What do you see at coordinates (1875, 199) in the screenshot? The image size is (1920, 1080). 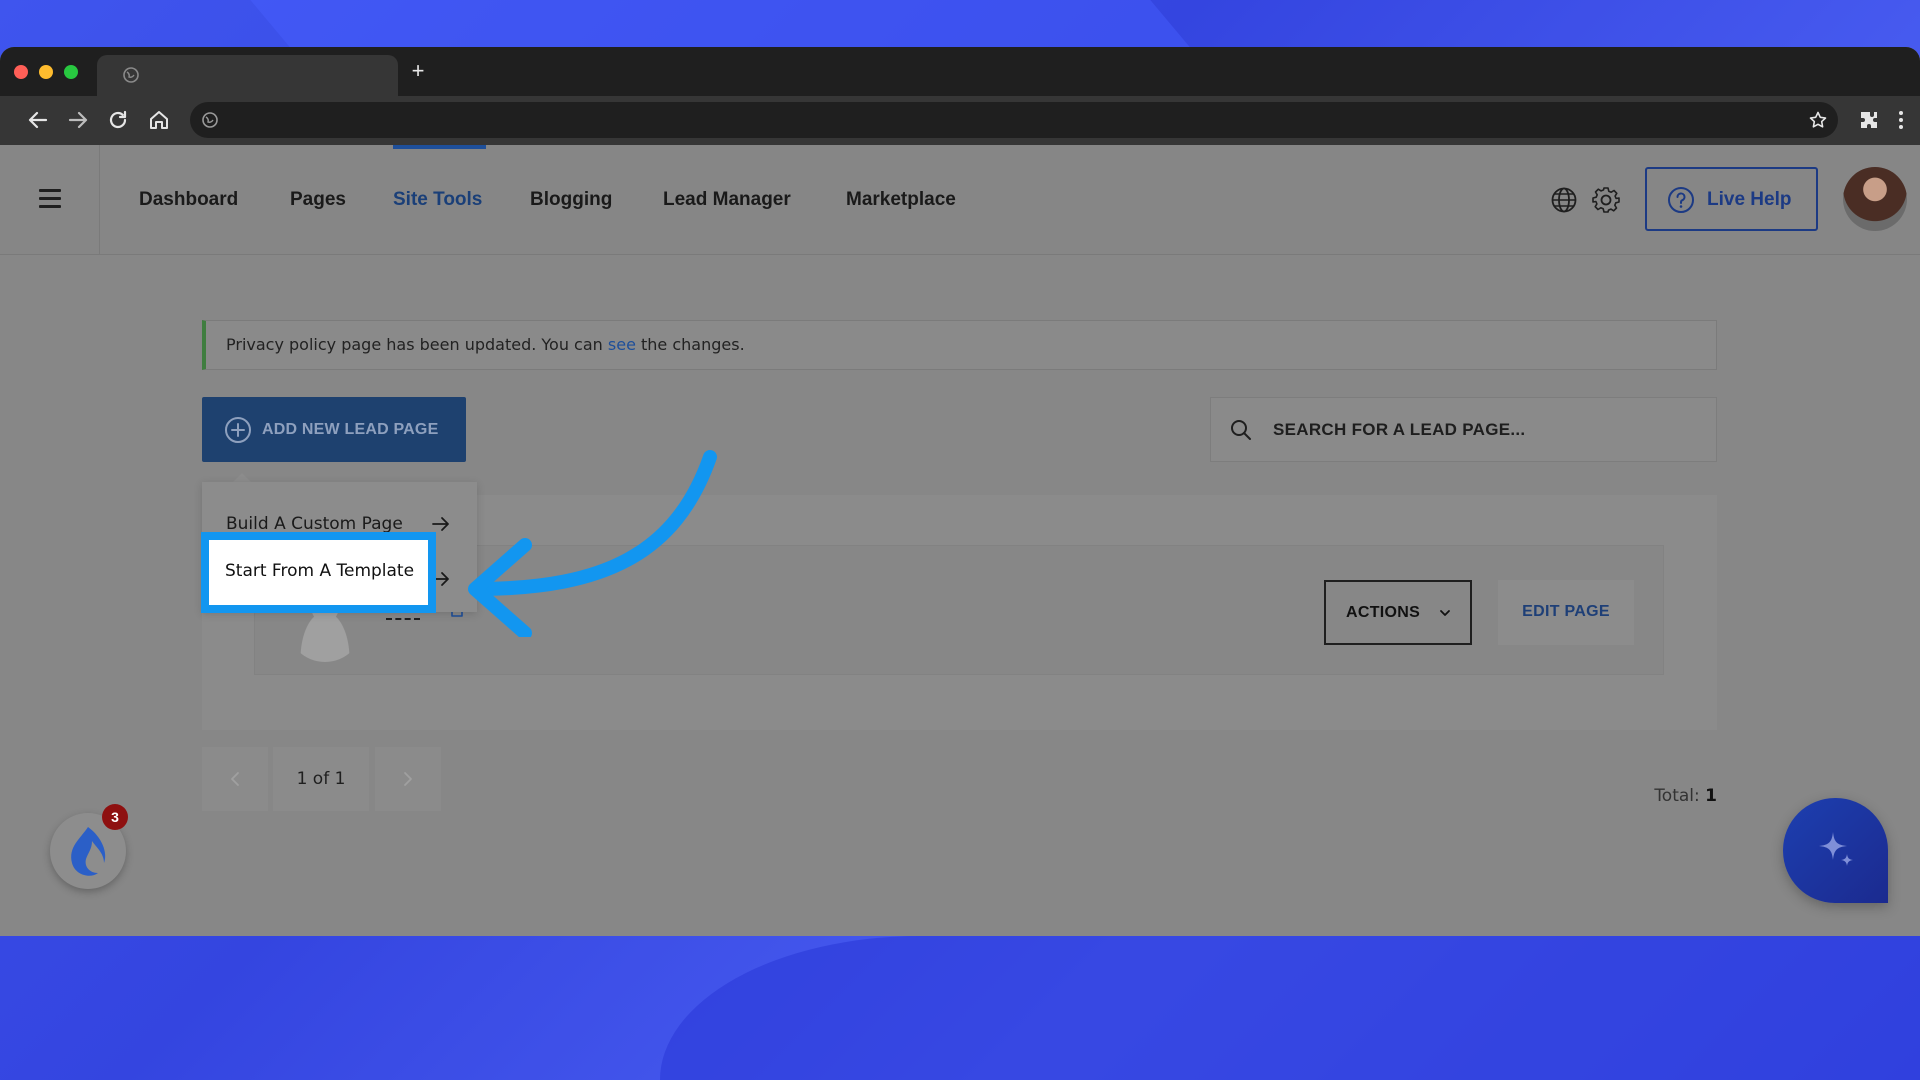 I see `avatar` at bounding box center [1875, 199].